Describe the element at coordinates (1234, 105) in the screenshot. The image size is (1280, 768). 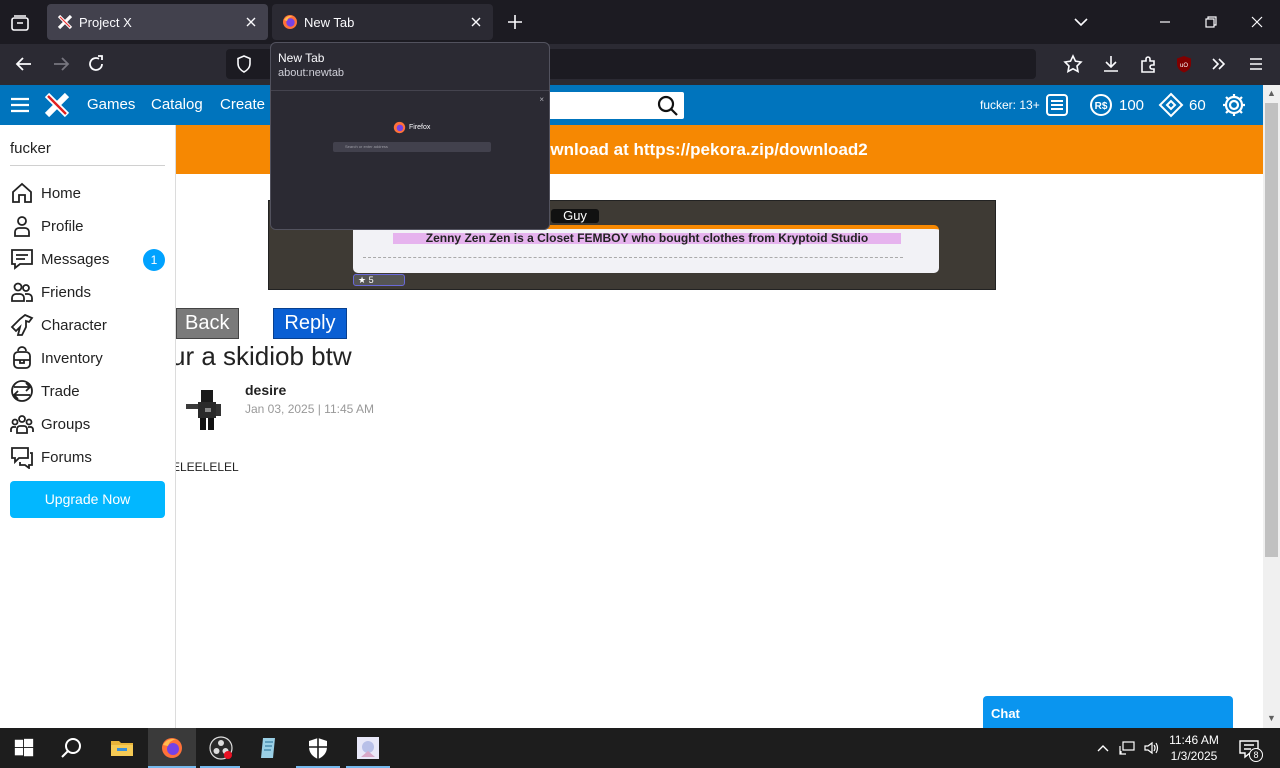
I see `settings-gear-icon` at that location.